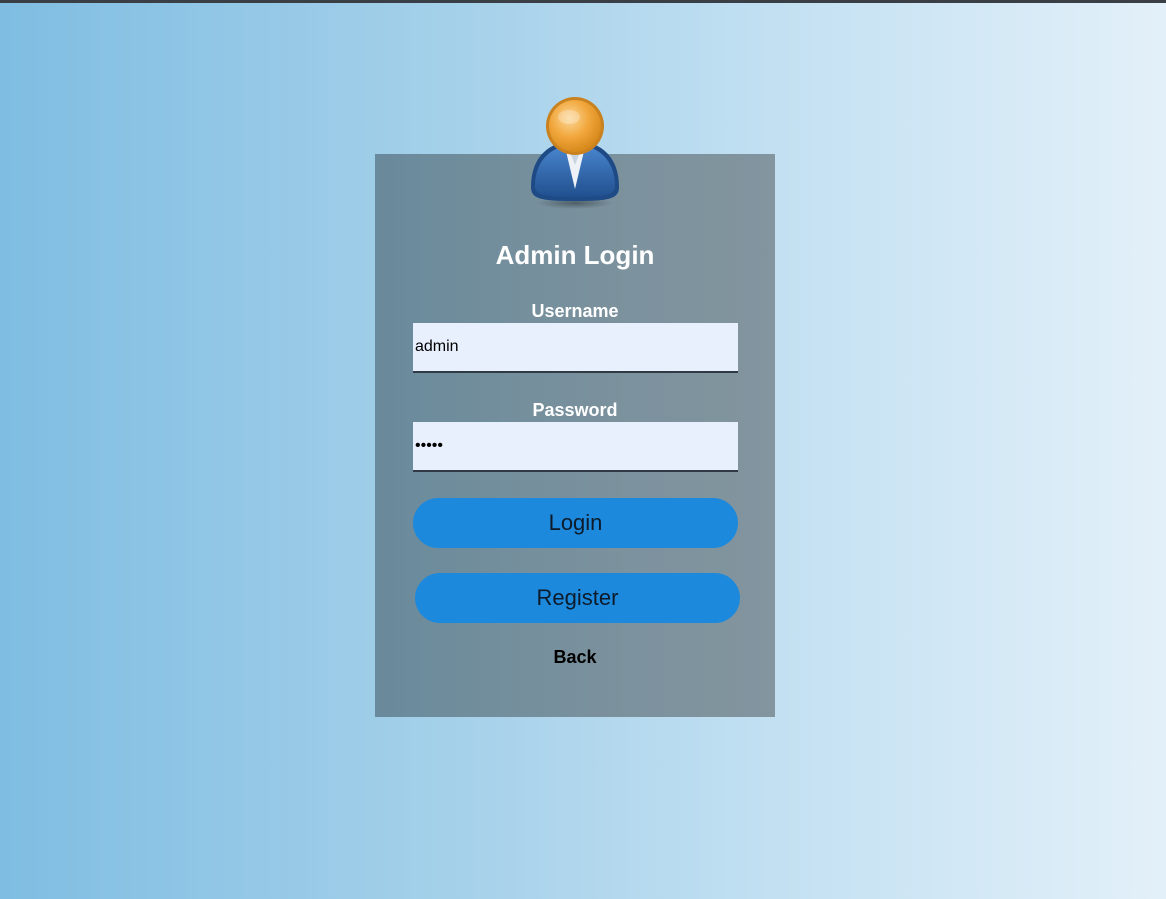 Image resolution: width=1166 pixels, height=899 pixels. Describe the element at coordinates (575, 255) in the screenshot. I see `page-title: Admin Login` at that location.